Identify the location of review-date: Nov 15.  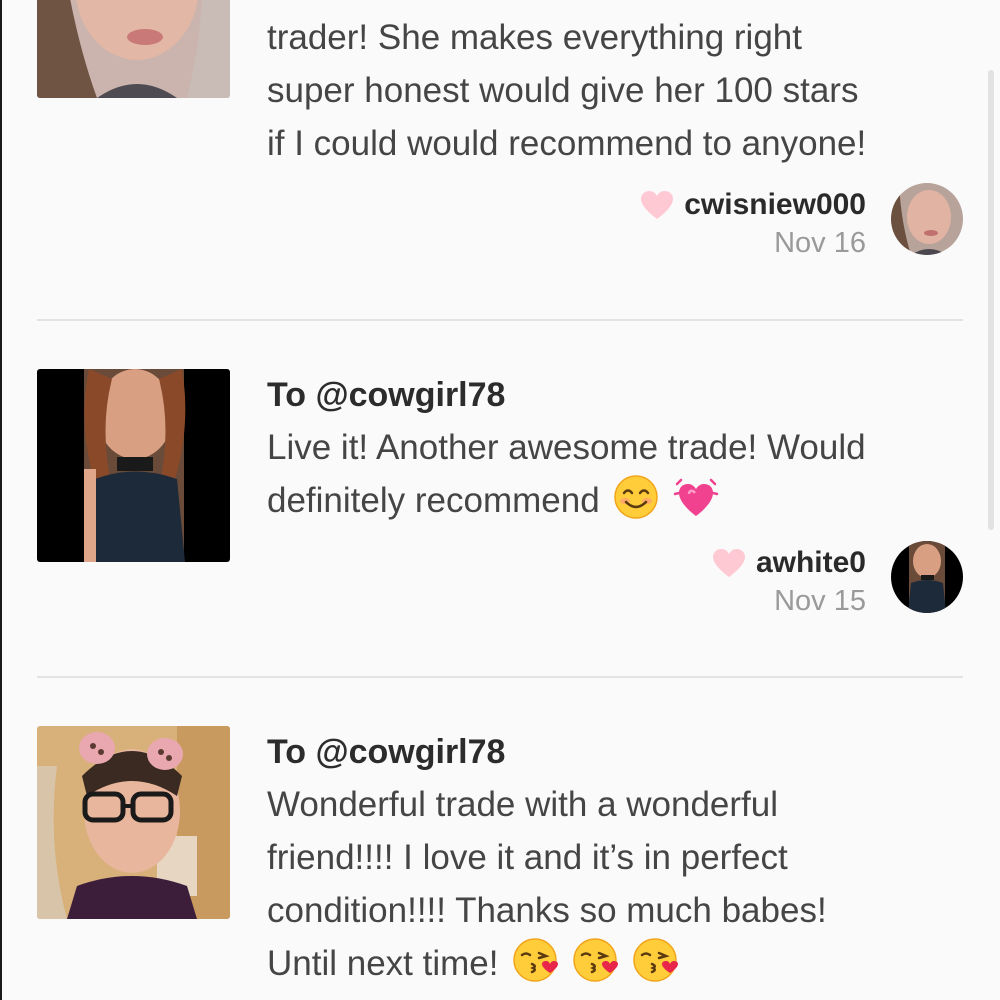
(820, 601).